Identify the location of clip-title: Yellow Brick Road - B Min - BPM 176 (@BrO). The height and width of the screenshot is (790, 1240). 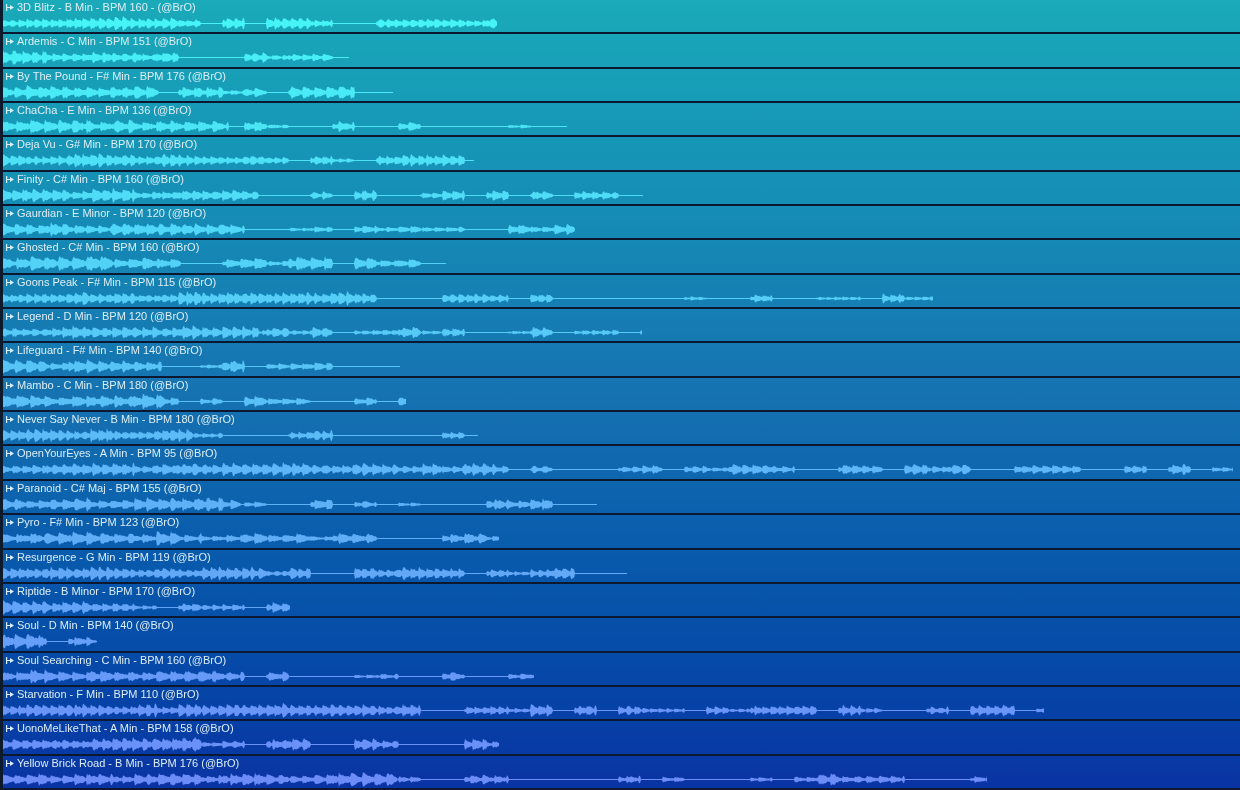
(128, 763).